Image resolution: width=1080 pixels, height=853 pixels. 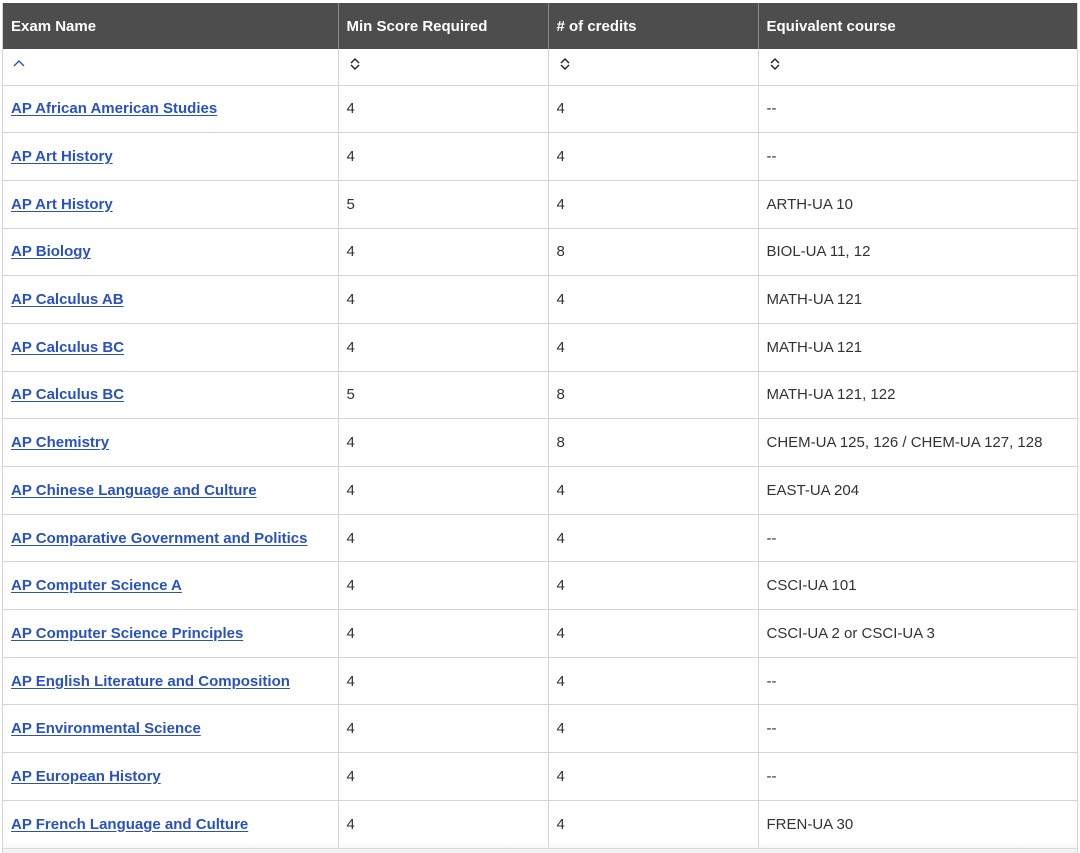 I want to click on table-row: AP Calculus AB 4 4 MATH-UA 121, so click(x=540, y=299).